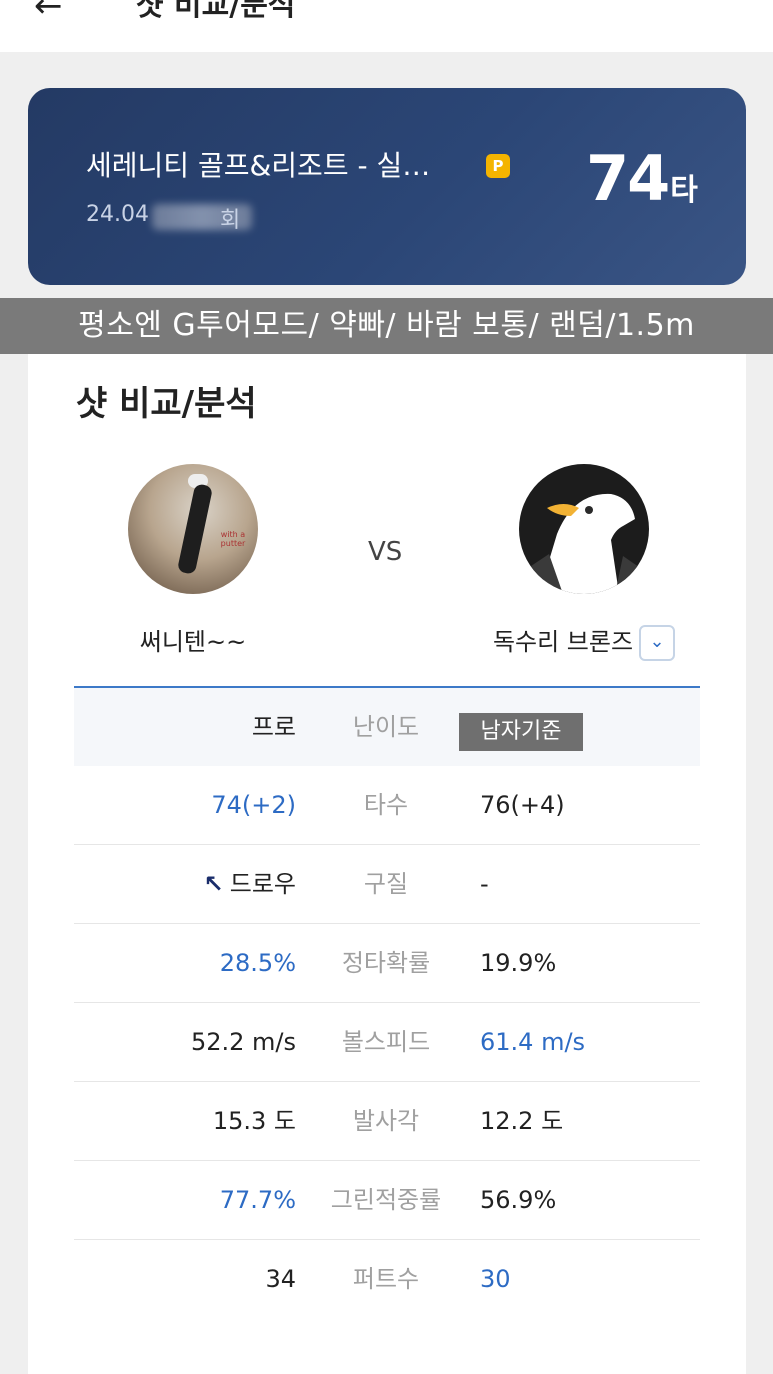 The width and height of the screenshot is (773, 1374). I want to click on metric-label: 타수, so click(386, 805).